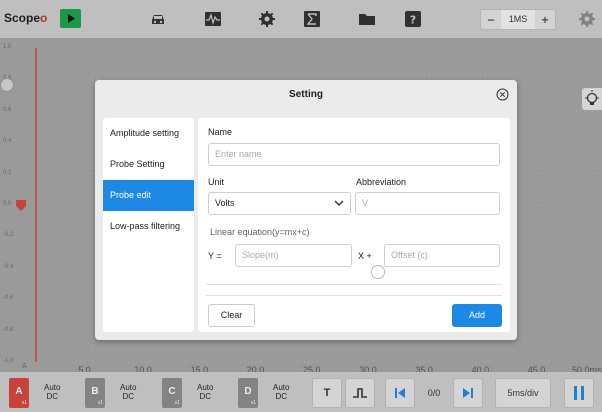 This screenshot has height=412, width=602. I want to click on abbreviation-field: V, so click(427, 203).